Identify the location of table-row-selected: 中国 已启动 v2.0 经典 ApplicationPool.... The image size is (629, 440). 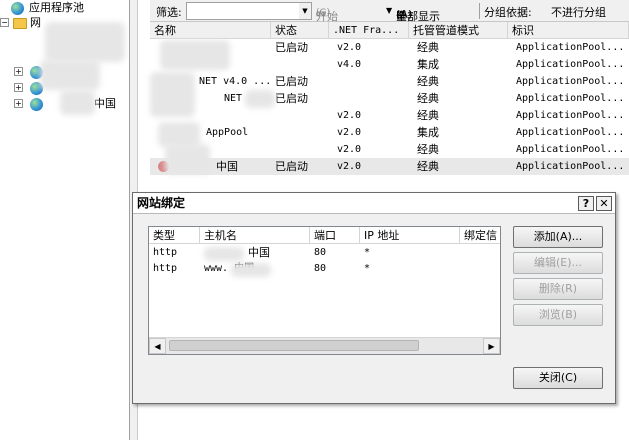
(389, 166).